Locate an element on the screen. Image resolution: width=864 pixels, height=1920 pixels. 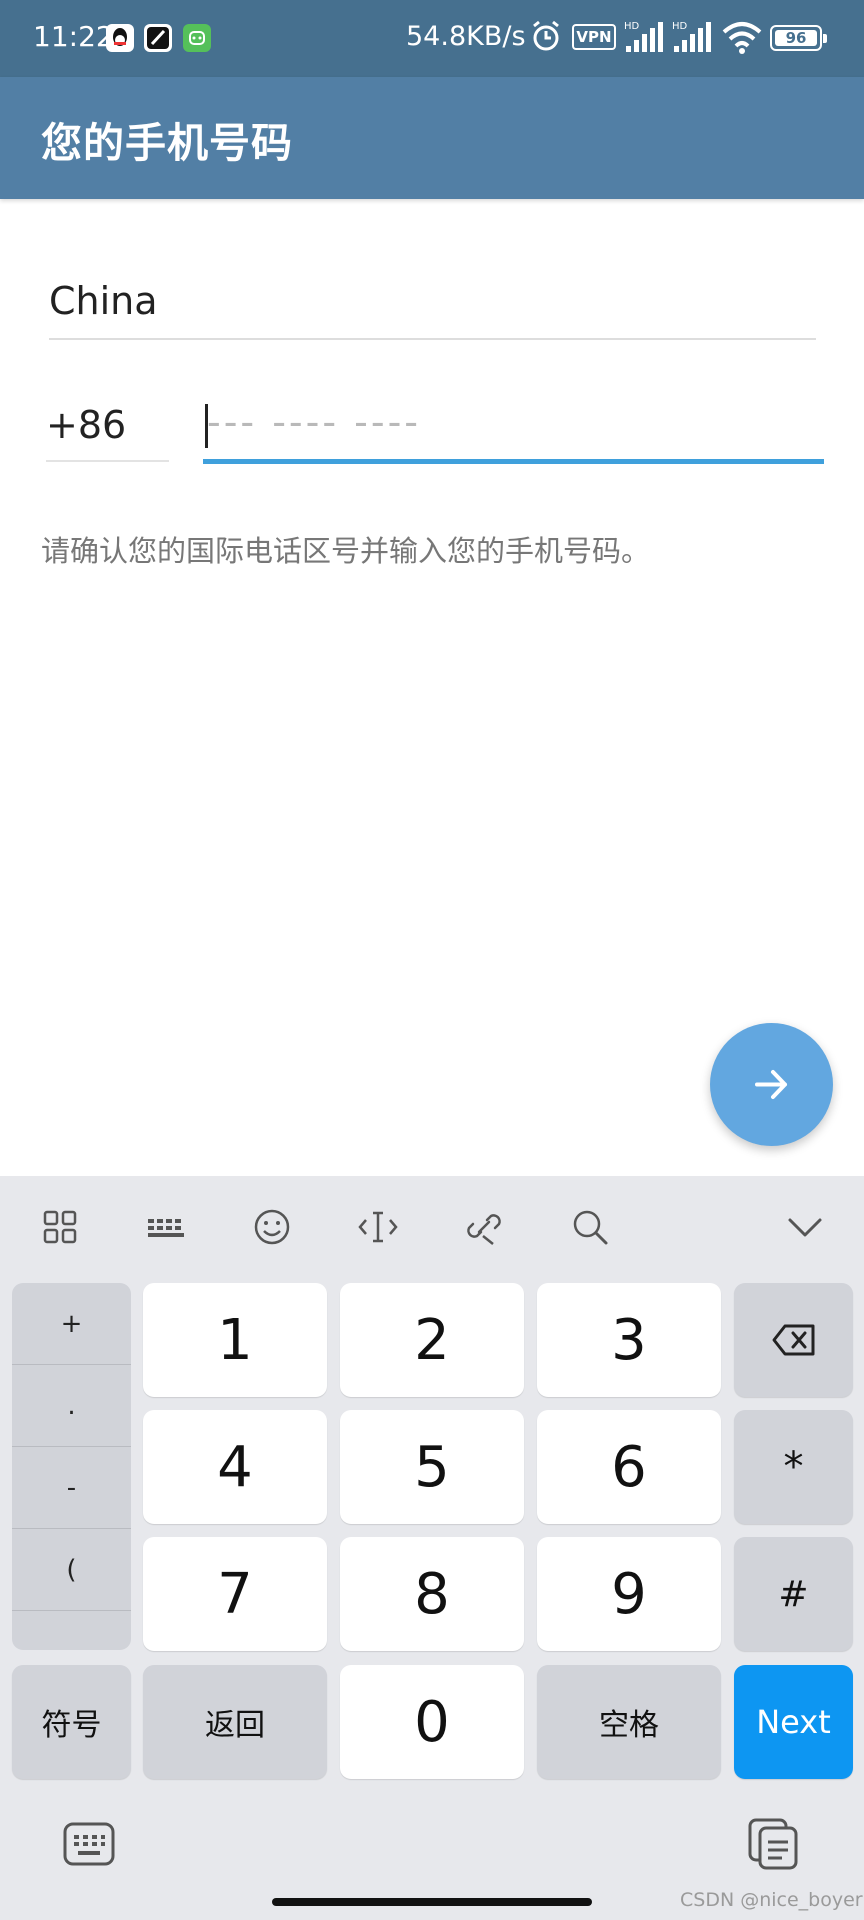
back-key: 返回 is located at coordinates (235, 1722).